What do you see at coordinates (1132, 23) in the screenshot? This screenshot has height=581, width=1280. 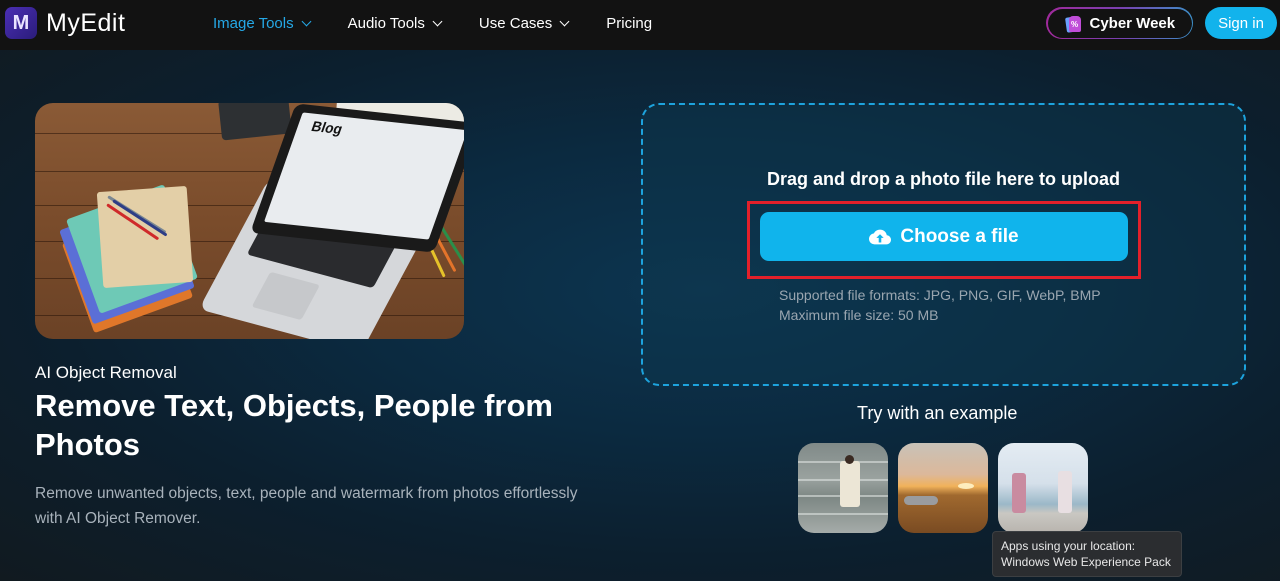 I see `cyber-week-label: Cyber Week` at bounding box center [1132, 23].